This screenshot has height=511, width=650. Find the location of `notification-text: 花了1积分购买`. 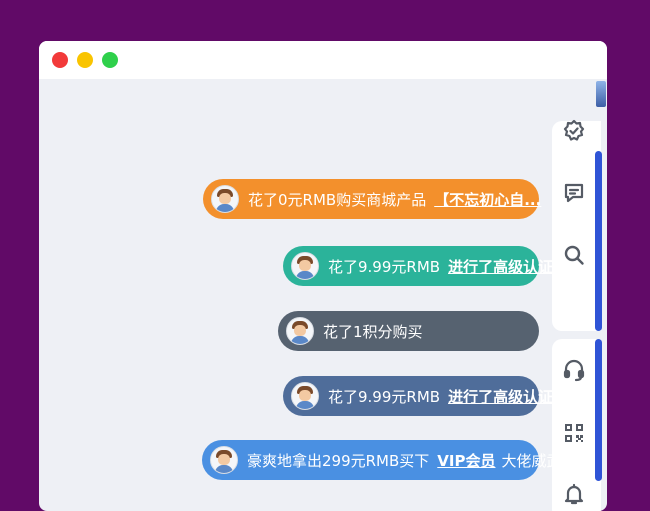

notification-text: 花了1积分购买 is located at coordinates (373, 331).